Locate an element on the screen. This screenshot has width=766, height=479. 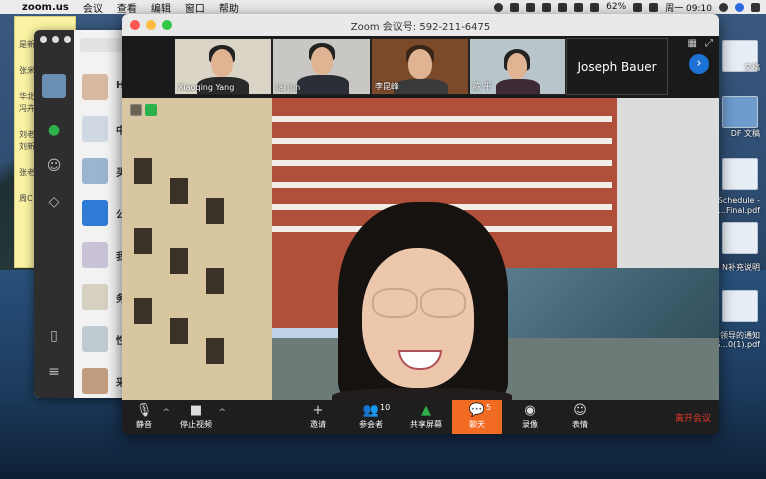
menu-bar: zoom.us 会议 查看 编辑 窗口 帮助 62% 周一 09:10 is located at coordinates (383, 7).